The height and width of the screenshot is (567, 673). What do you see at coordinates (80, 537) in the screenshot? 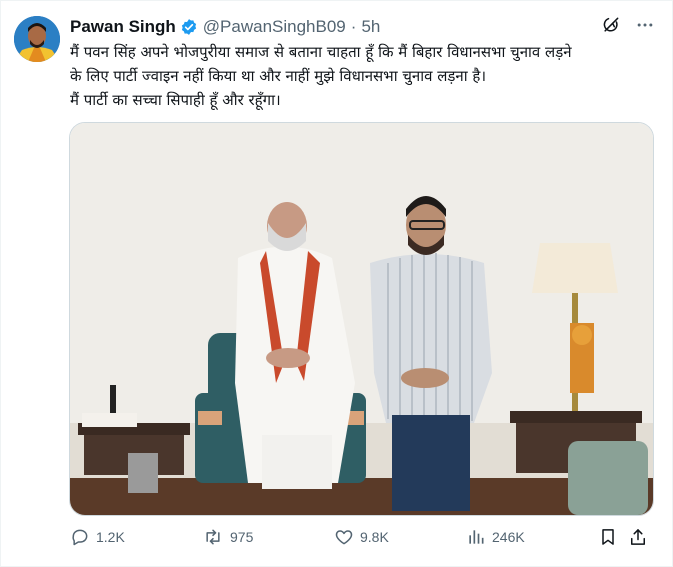
I see `reply-icon` at bounding box center [80, 537].